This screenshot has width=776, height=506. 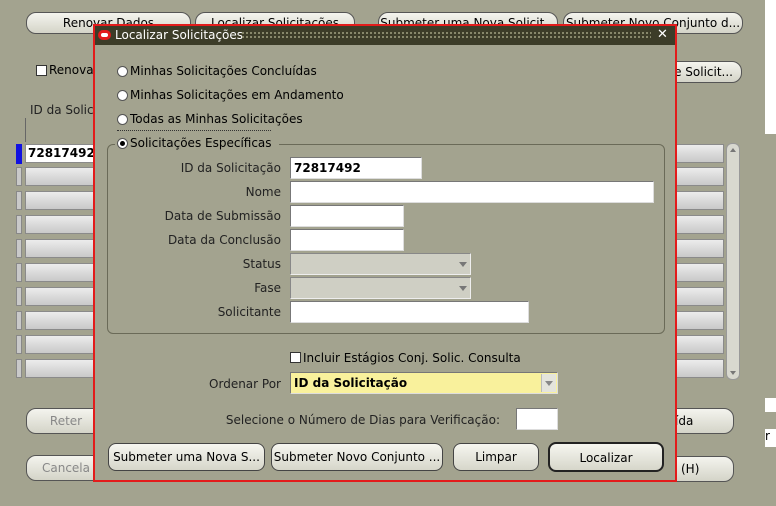 What do you see at coordinates (356, 168) in the screenshot?
I see `id-solicitacao-field: 72817492` at bounding box center [356, 168].